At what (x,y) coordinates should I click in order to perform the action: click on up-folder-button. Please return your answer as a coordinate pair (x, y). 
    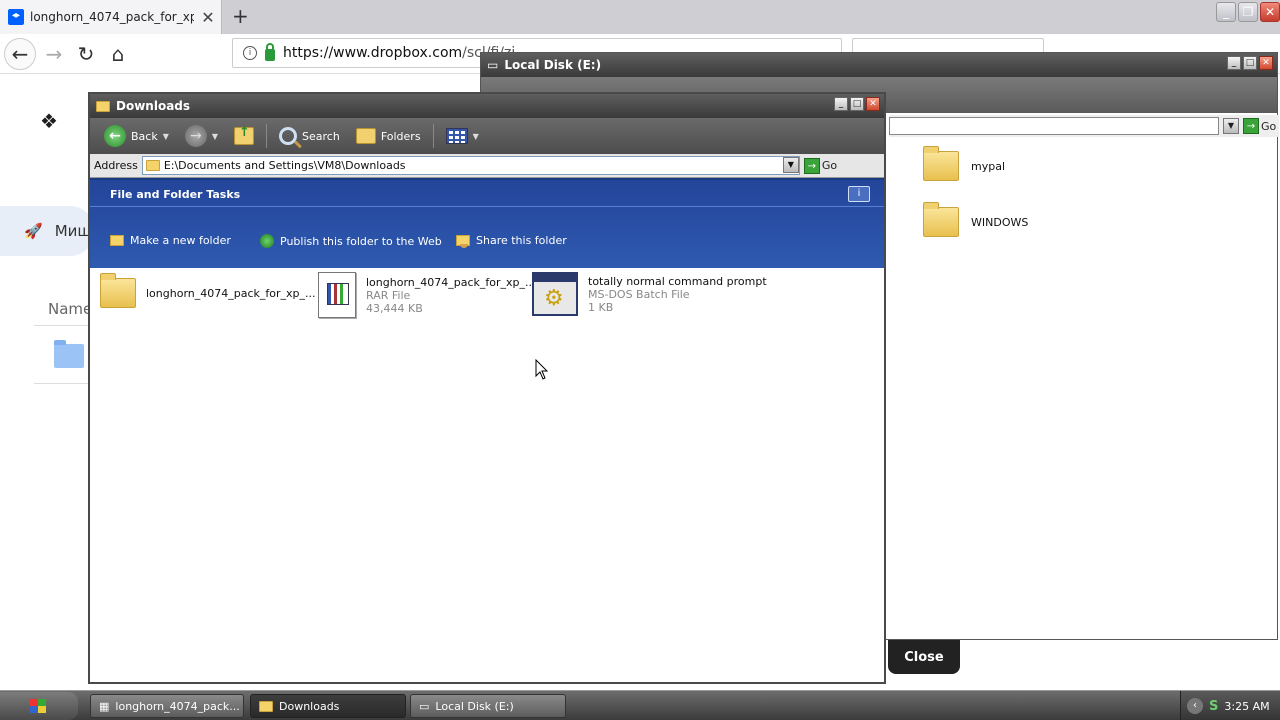
    Looking at the image, I should click on (244, 136).